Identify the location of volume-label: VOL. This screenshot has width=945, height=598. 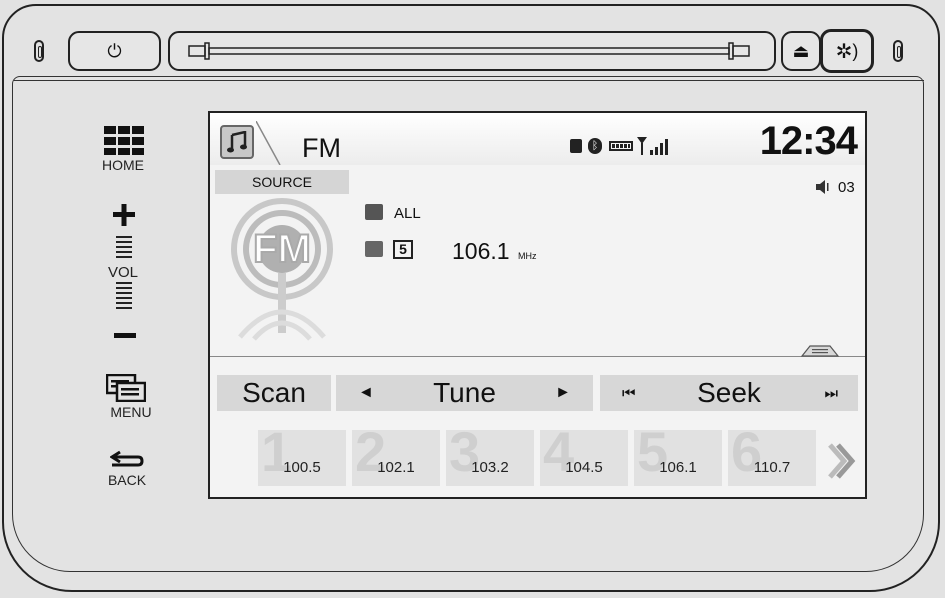
(122, 272).